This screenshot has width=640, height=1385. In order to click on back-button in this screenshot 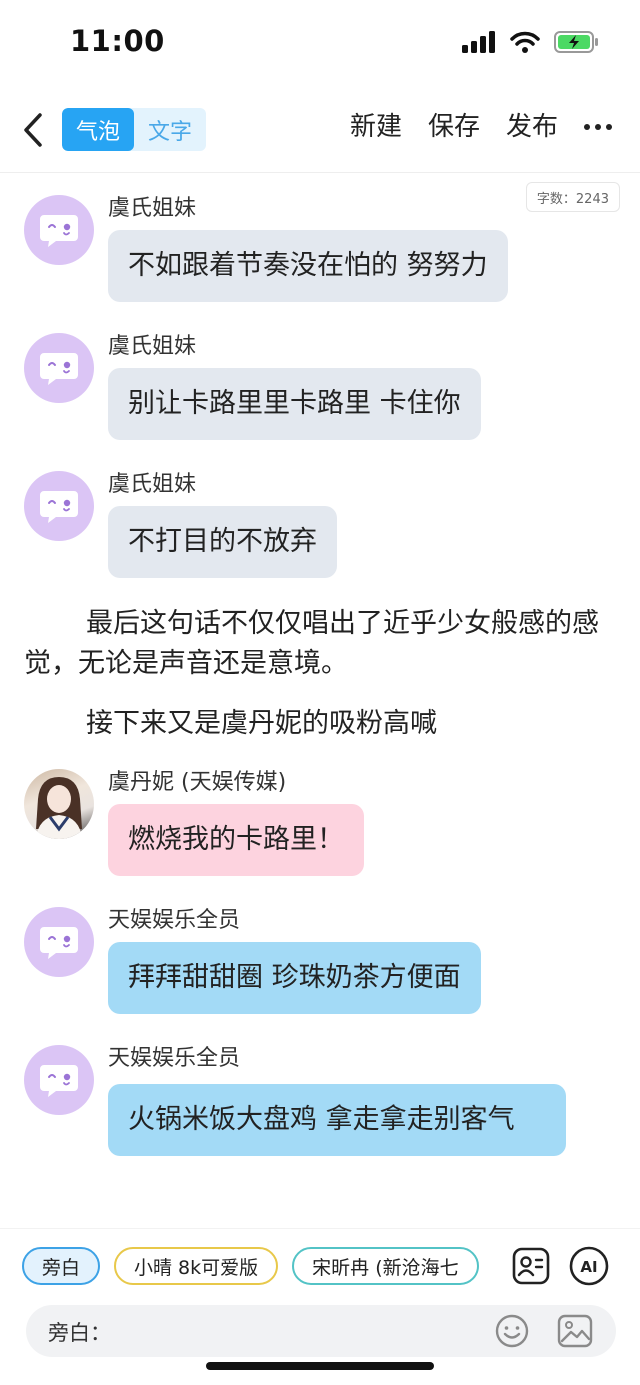, I will do `click(33, 130)`.